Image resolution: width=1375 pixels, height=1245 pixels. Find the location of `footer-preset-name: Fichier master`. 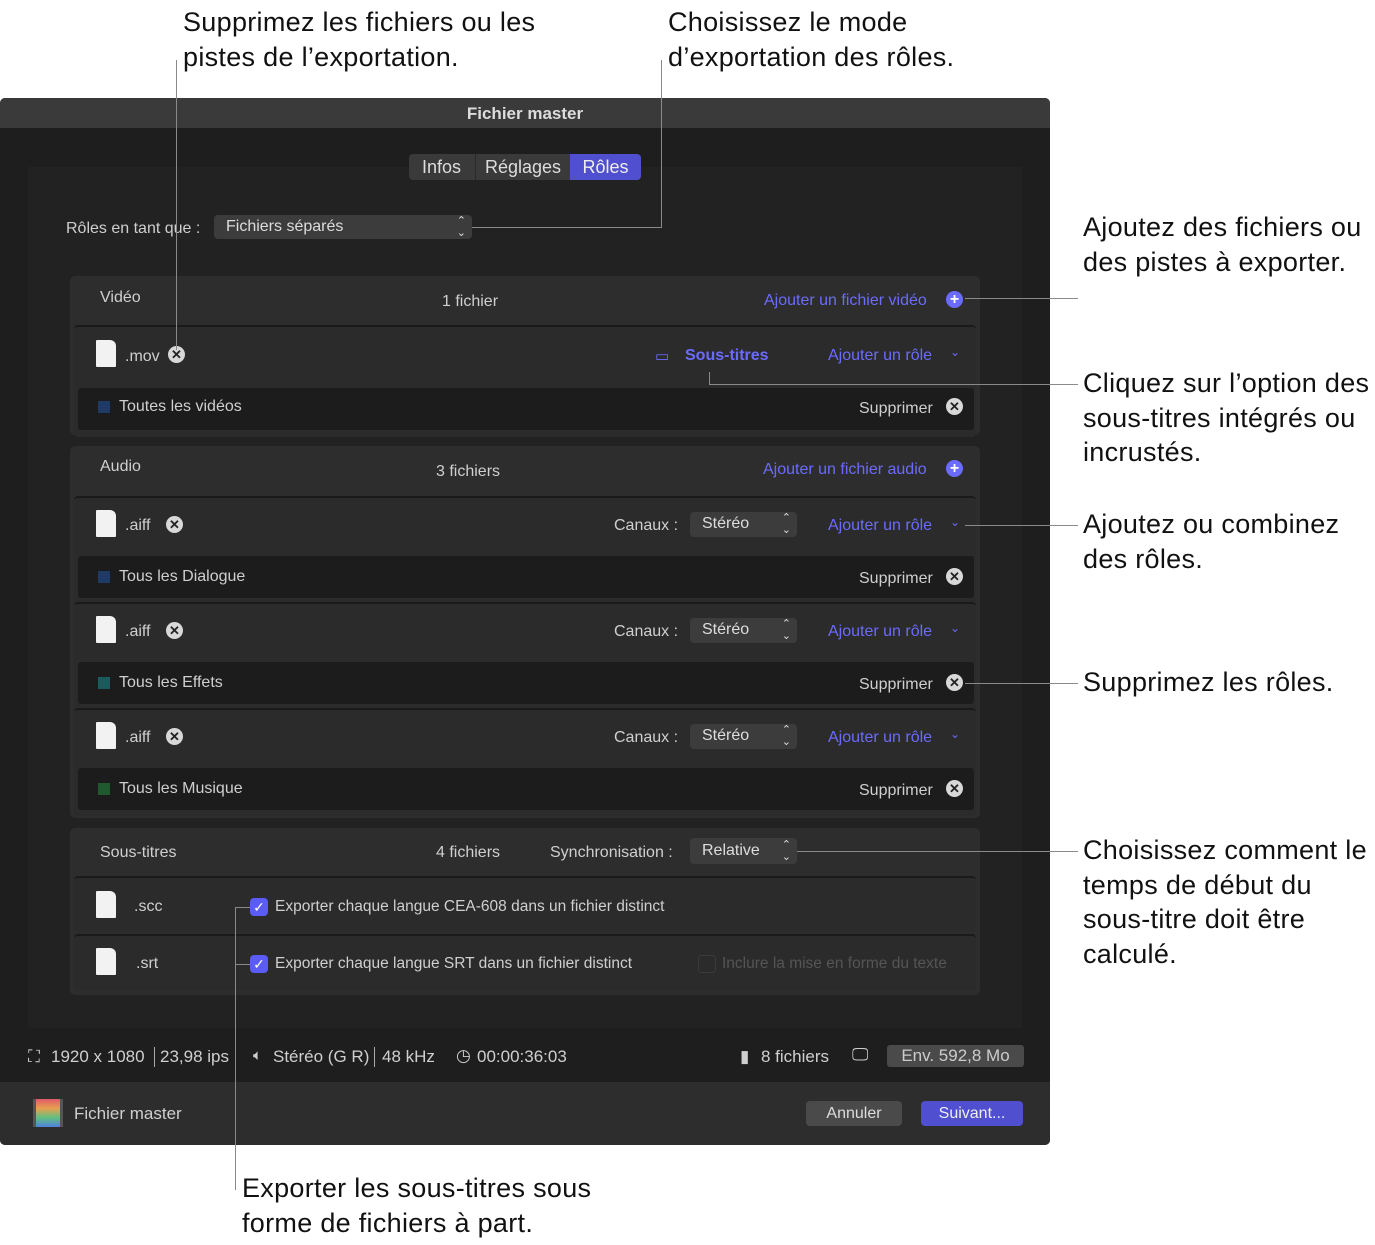

footer-preset-name: Fichier master is located at coordinates (128, 1113).